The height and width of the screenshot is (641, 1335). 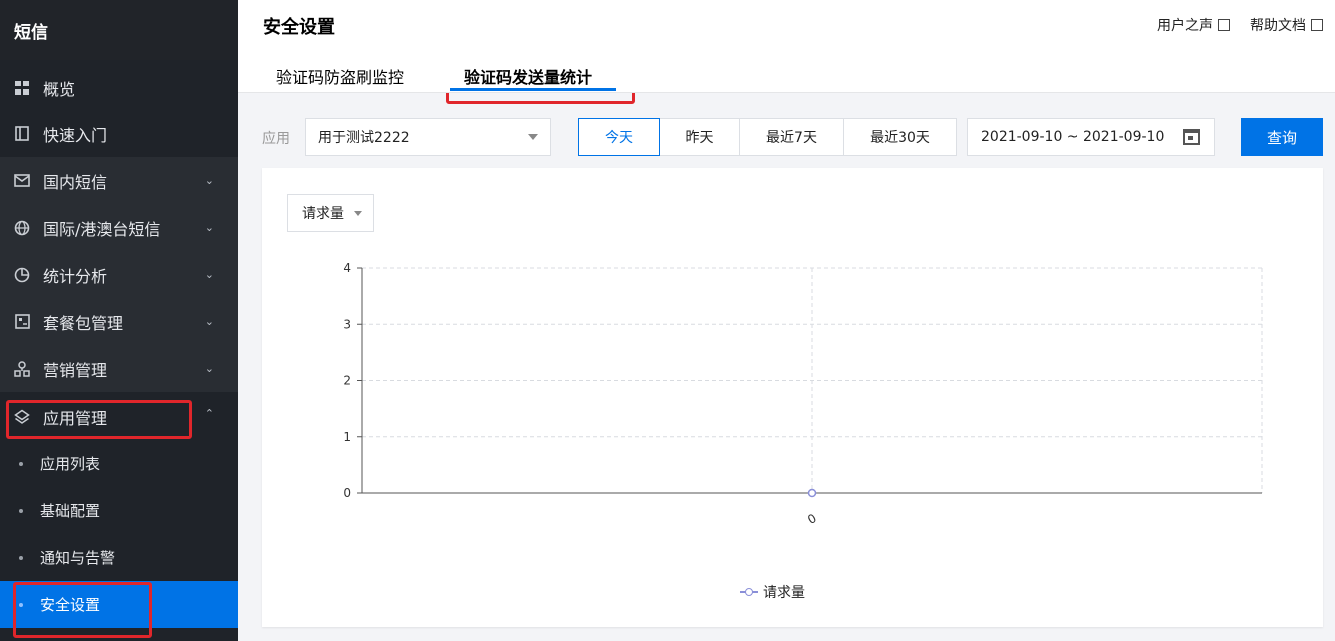 What do you see at coordinates (347, 437) in the screenshot?
I see `y-tick-label: 1` at bounding box center [347, 437].